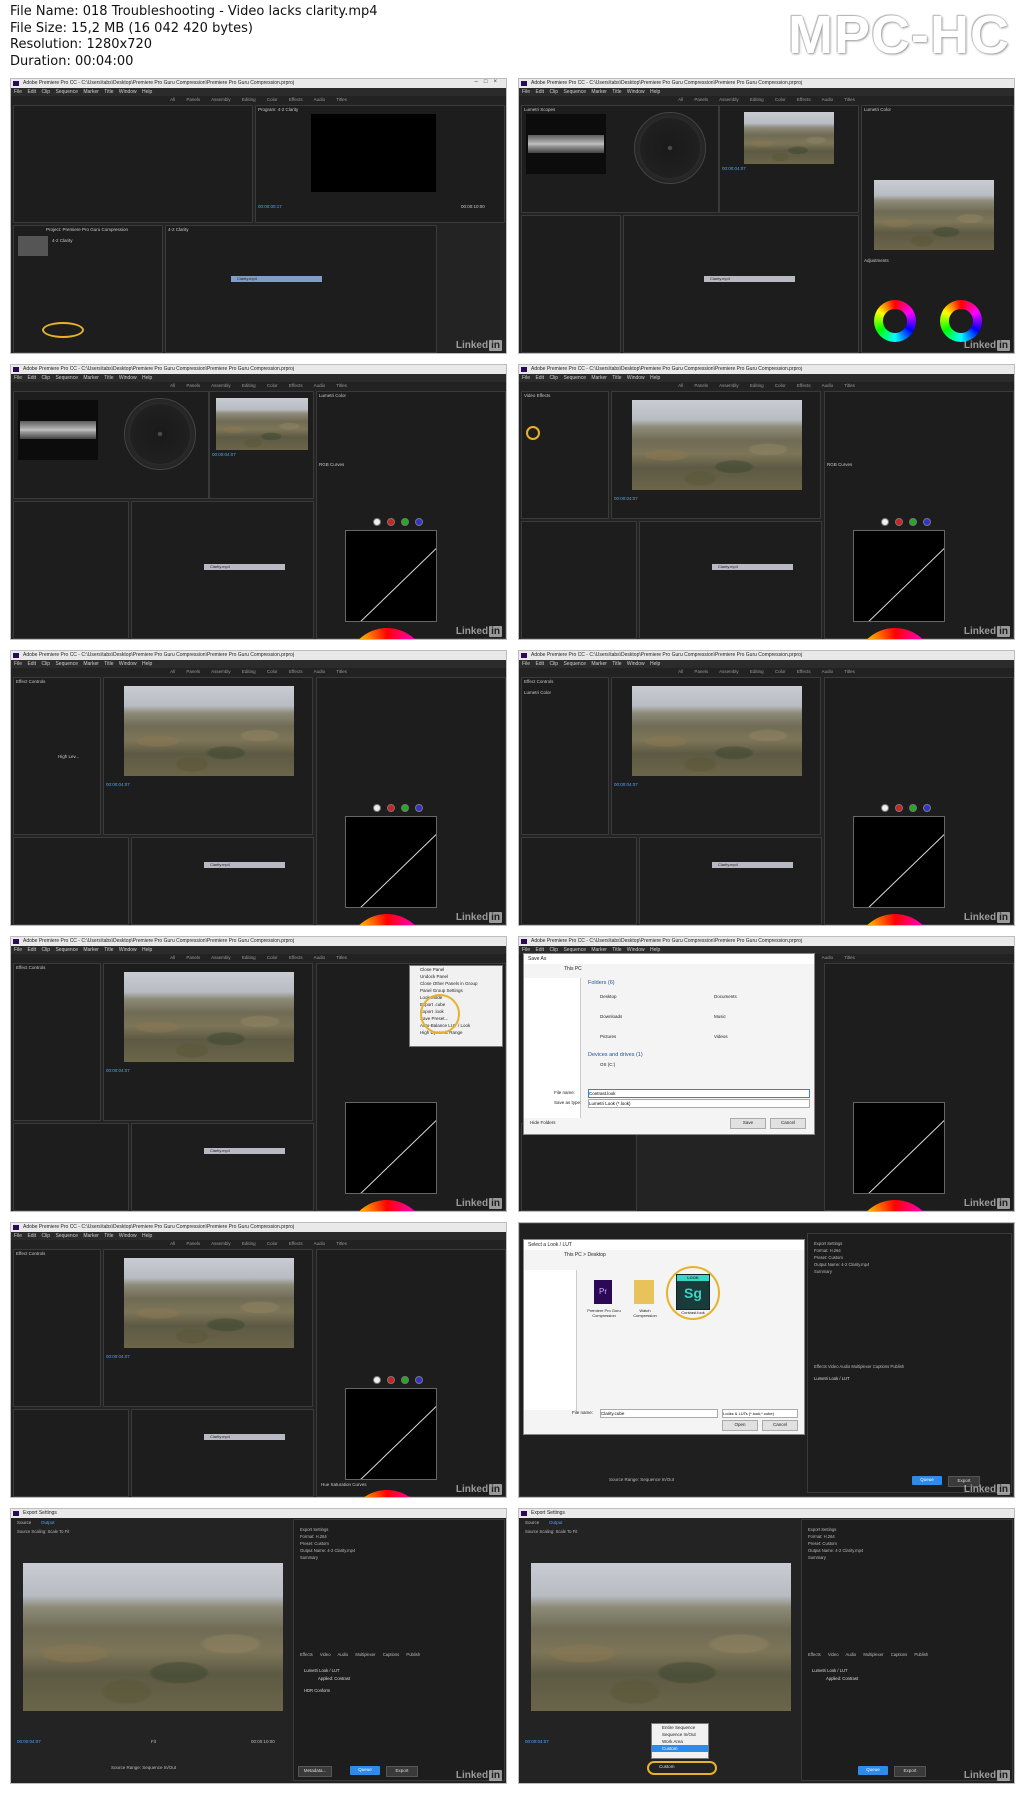 Image resolution: width=1024 pixels, height=1798 pixels. What do you see at coordinates (693, 1292) in the screenshot?
I see `look-file-icon: LOOK Sg` at bounding box center [693, 1292].